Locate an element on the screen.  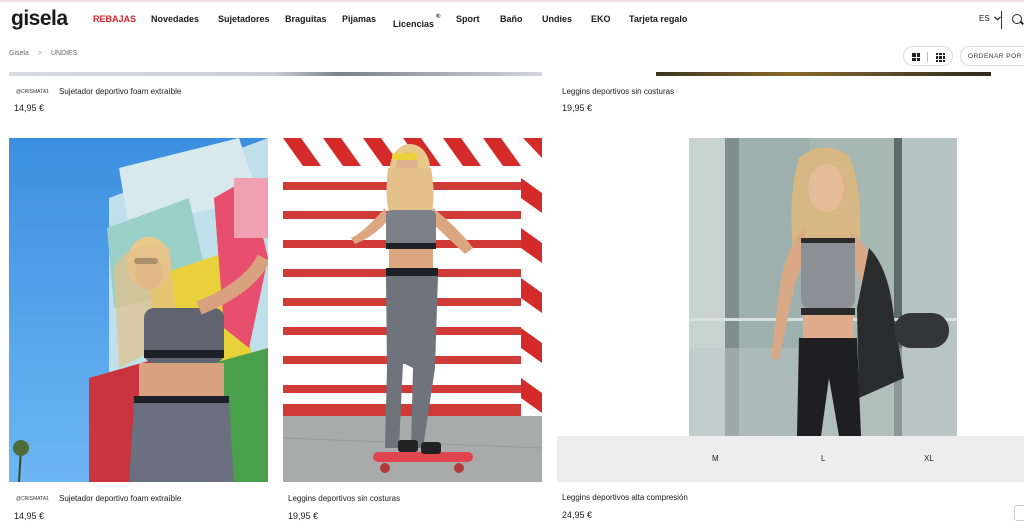
header-divider is located at coordinates (1001, 20).